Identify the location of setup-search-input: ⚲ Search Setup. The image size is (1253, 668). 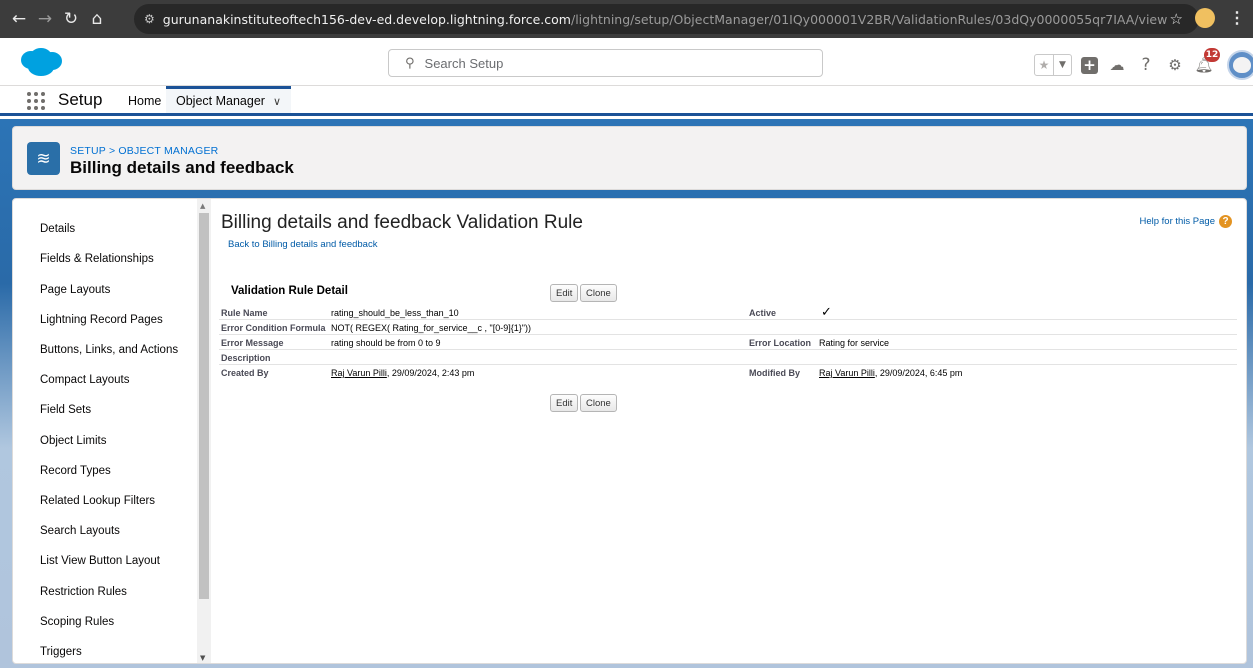
(605, 63).